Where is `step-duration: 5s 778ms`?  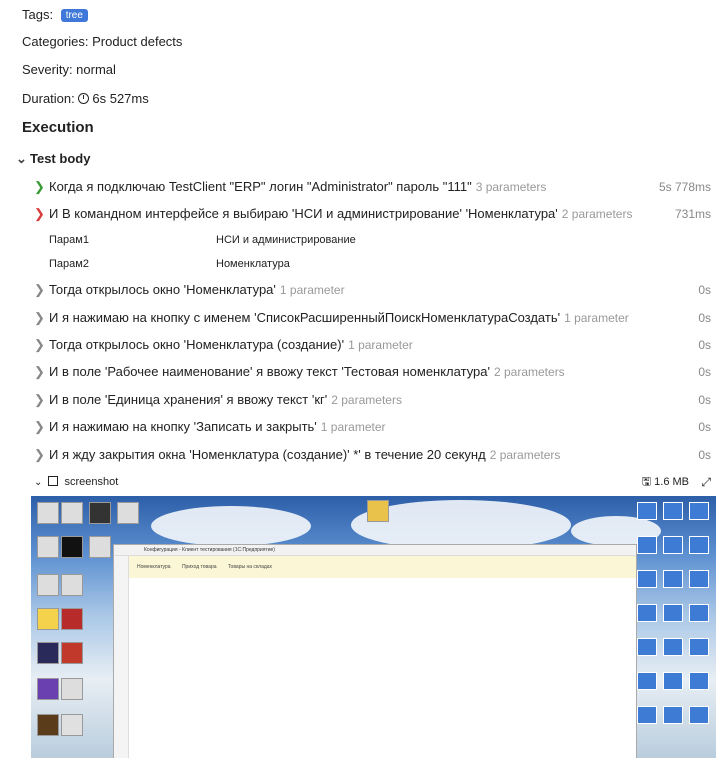
step-duration: 5s 778ms is located at coordinates (684, 187).